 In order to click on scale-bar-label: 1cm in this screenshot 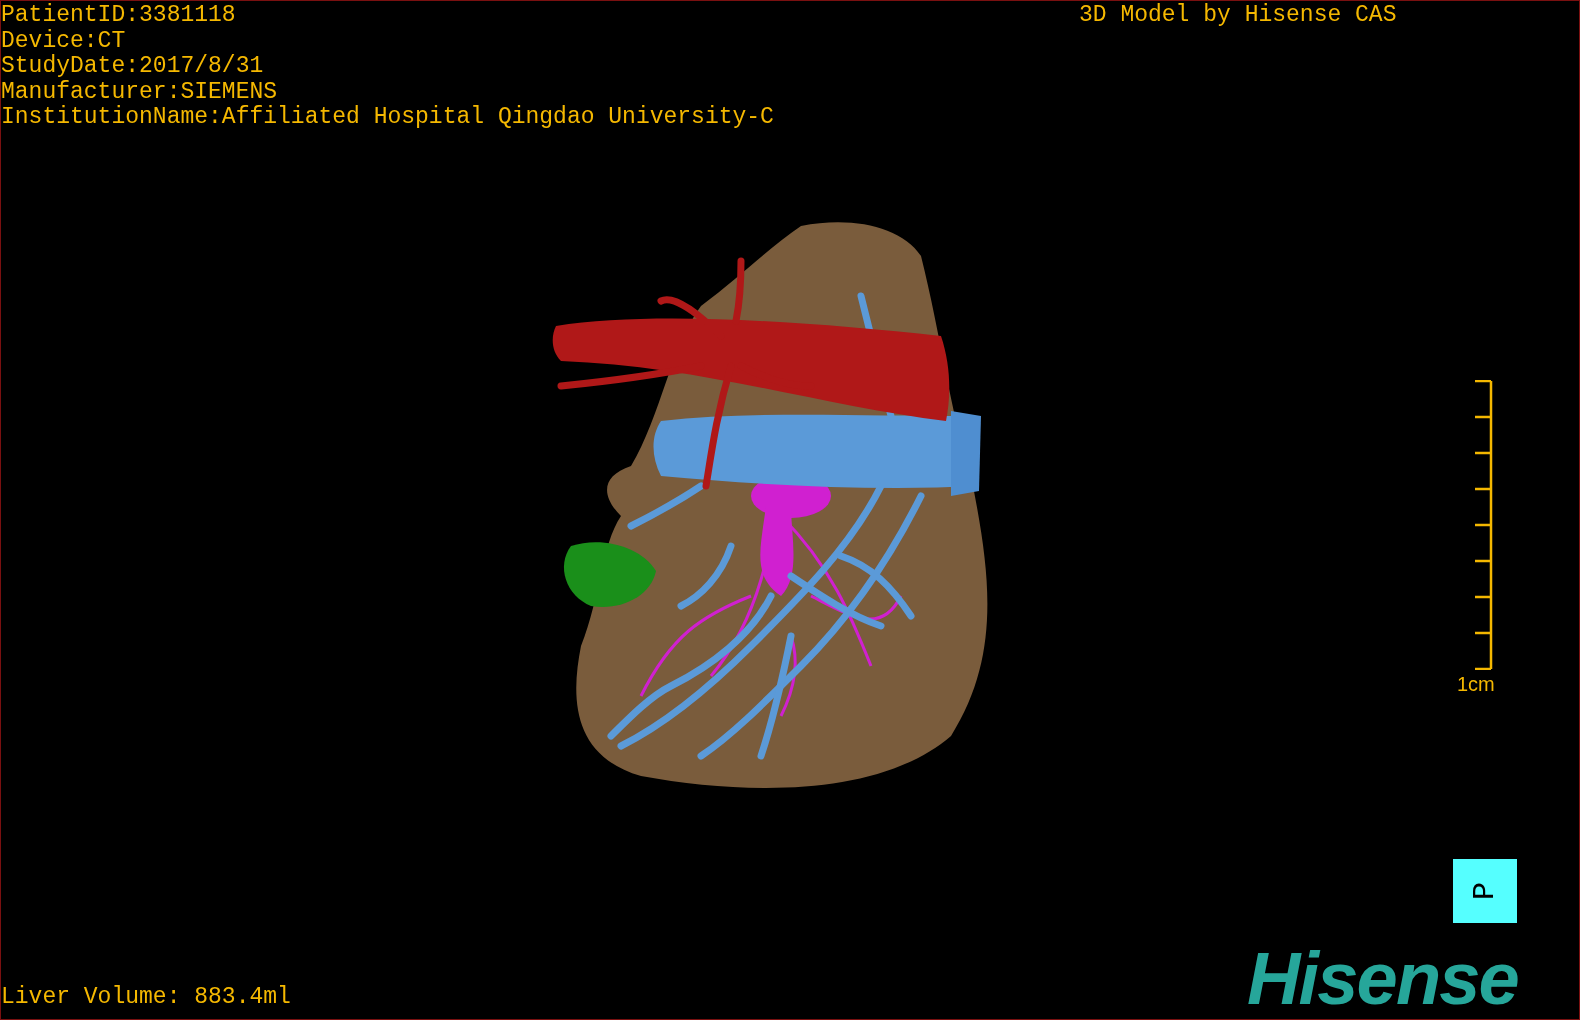, I will do `click(1476, 684)`.